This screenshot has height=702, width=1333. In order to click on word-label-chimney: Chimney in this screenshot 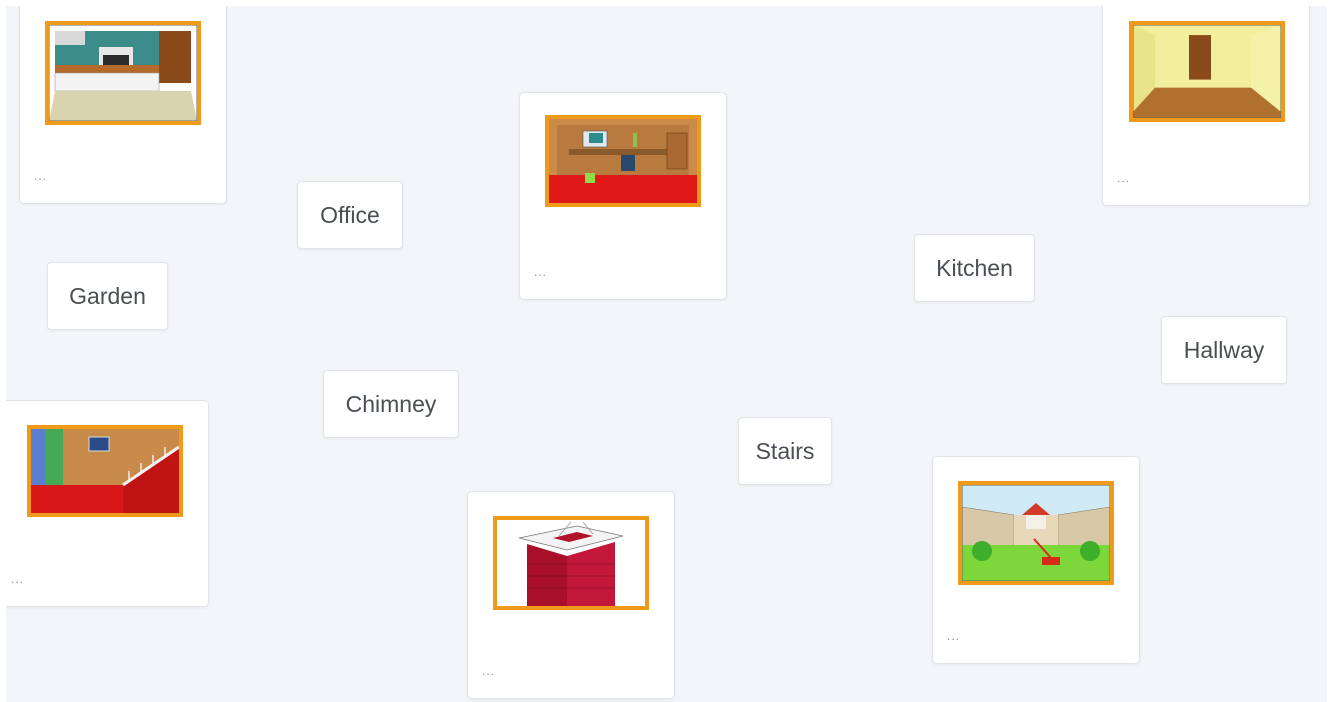, I will do `click(391, 404)`.